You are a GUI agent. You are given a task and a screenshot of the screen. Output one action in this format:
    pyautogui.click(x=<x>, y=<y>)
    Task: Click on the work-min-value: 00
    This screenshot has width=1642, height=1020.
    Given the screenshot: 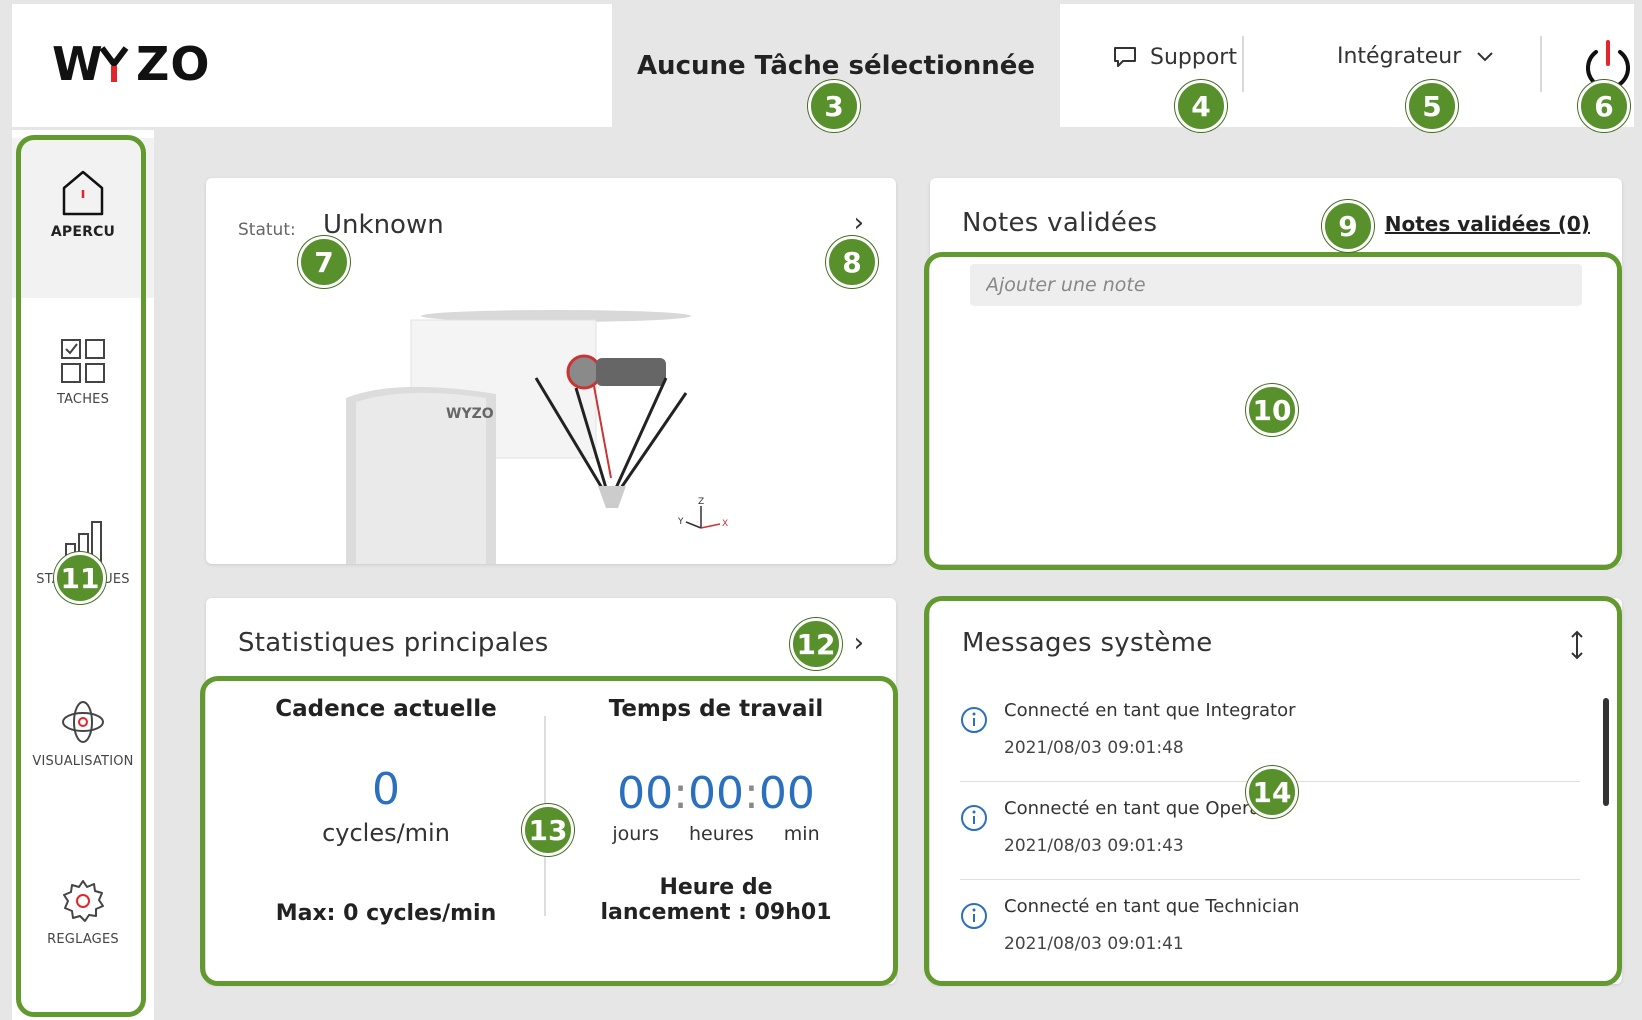 What is the action you would take?
    pyautogui.click(x=786, y=793)
    